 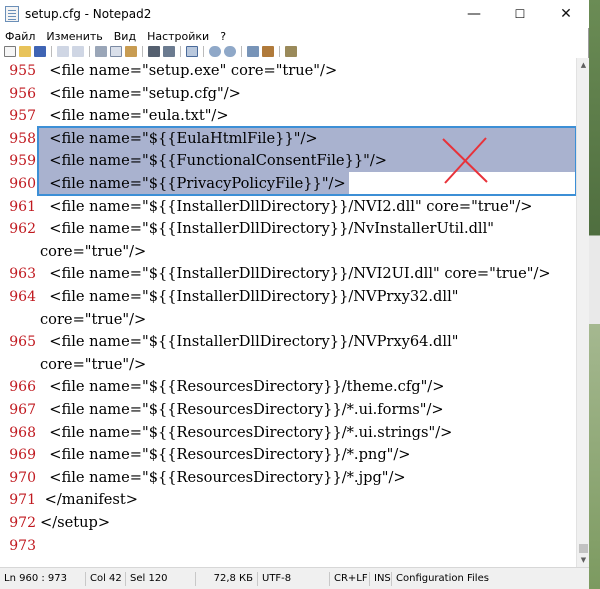 I want to click on status-file-size: 72,8 КБ, so click(x=227, y=578).